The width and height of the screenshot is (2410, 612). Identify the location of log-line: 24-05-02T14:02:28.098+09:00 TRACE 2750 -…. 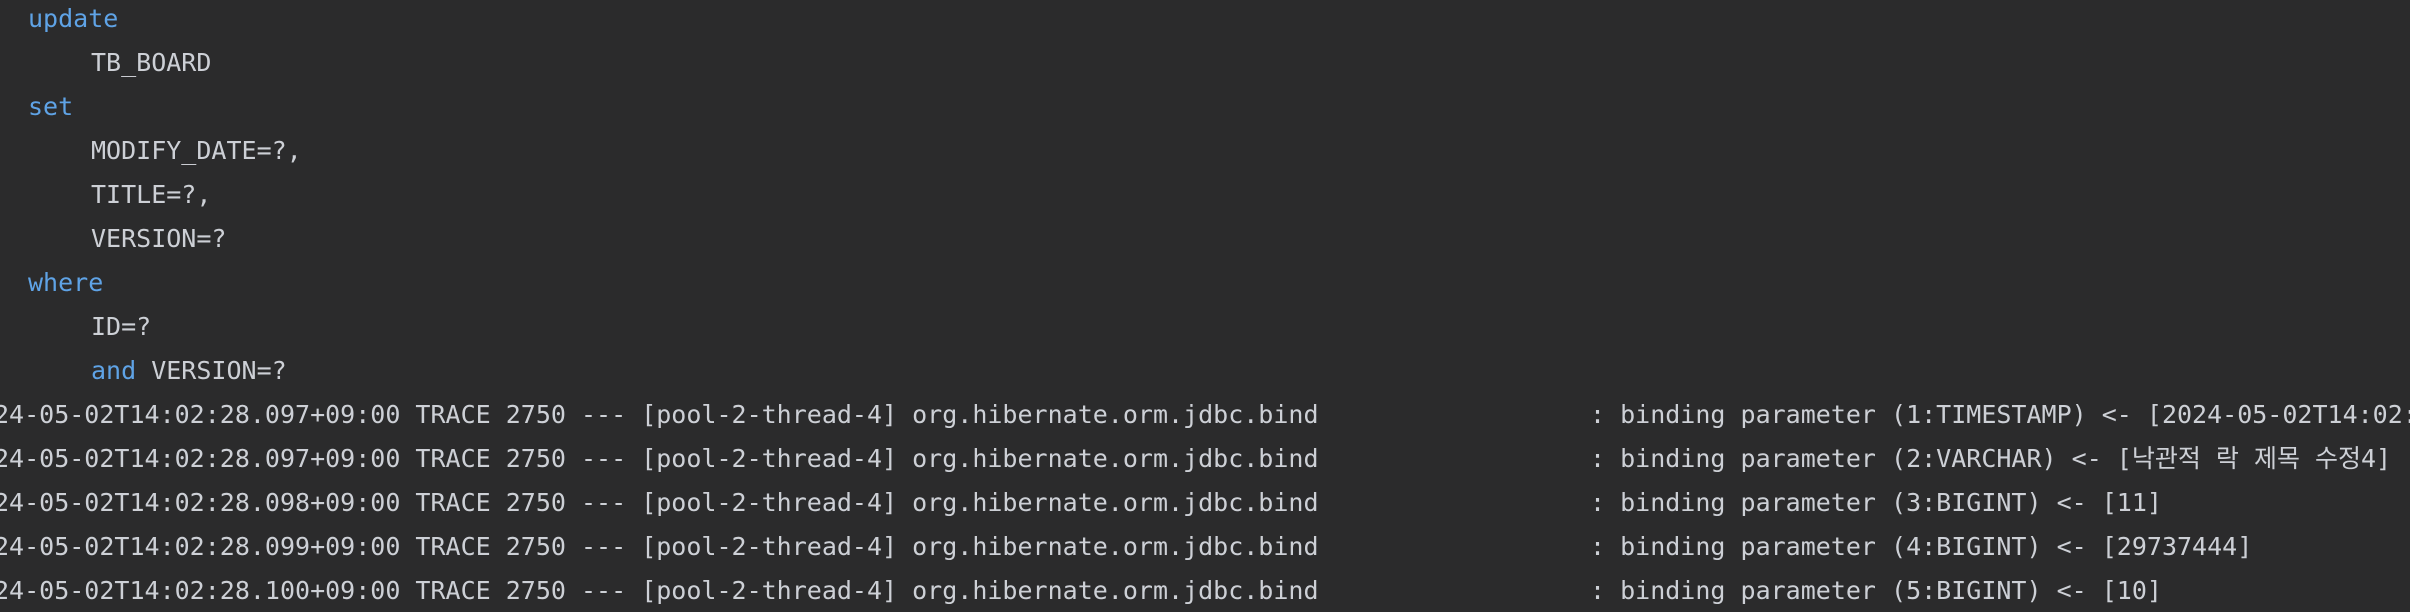
(1081, 503).